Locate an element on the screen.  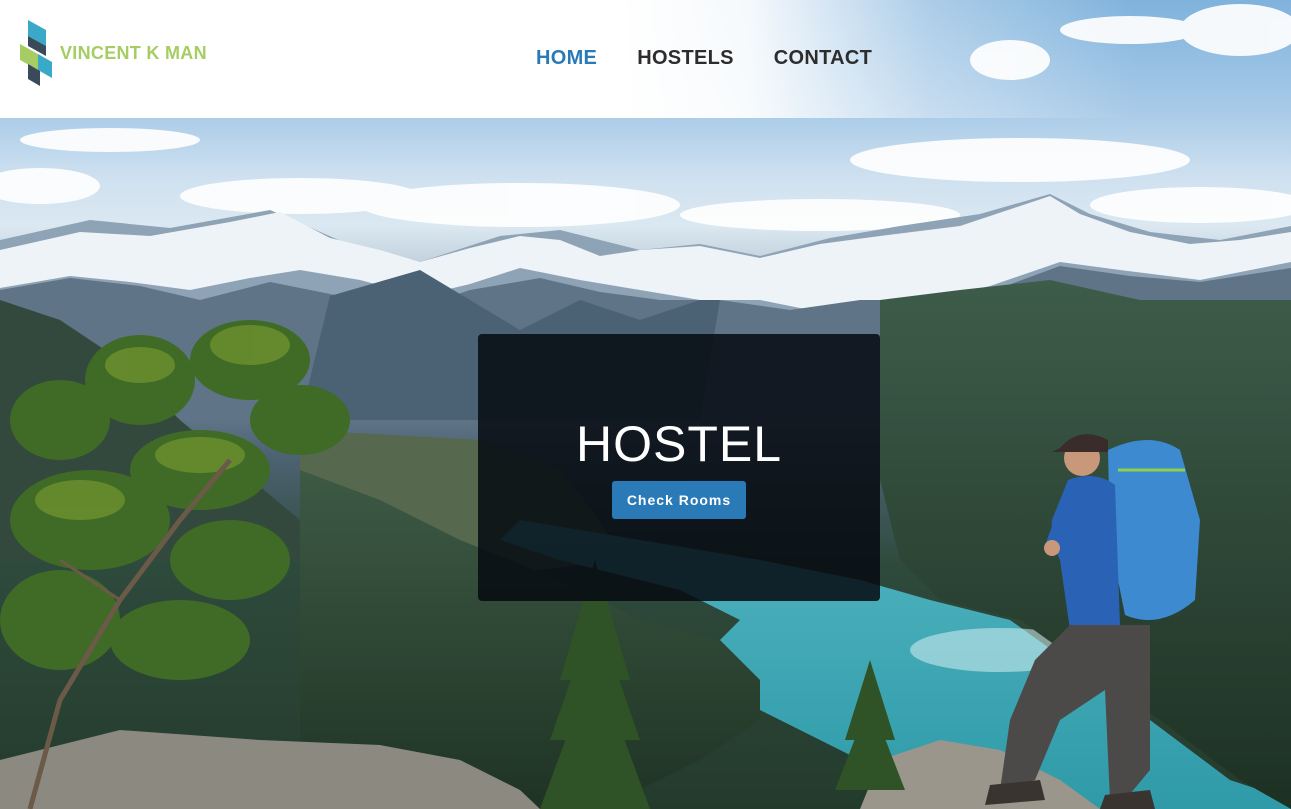
brand-logo-link: VINCENT K MAN is located at coordinates (113, 53).